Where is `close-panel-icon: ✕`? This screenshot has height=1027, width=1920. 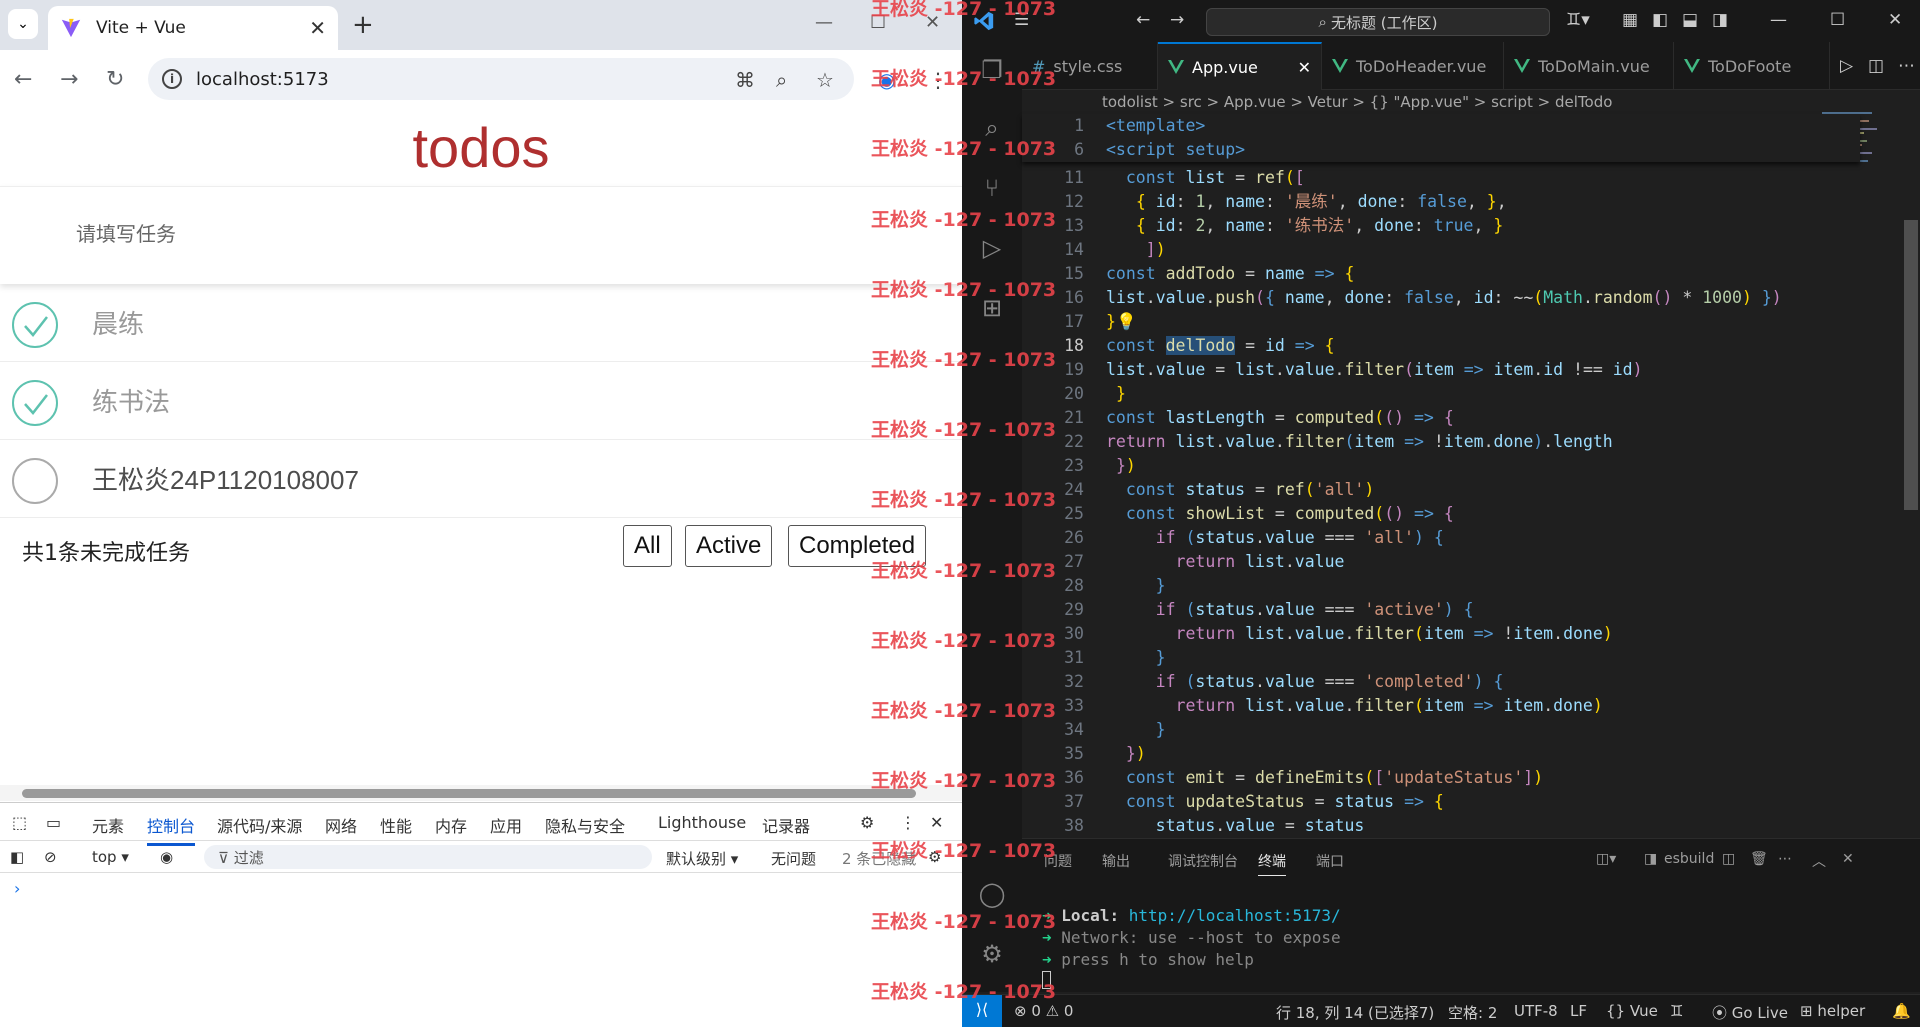 close-panel-icon: ✕ is located at coordinates (1848, 859).